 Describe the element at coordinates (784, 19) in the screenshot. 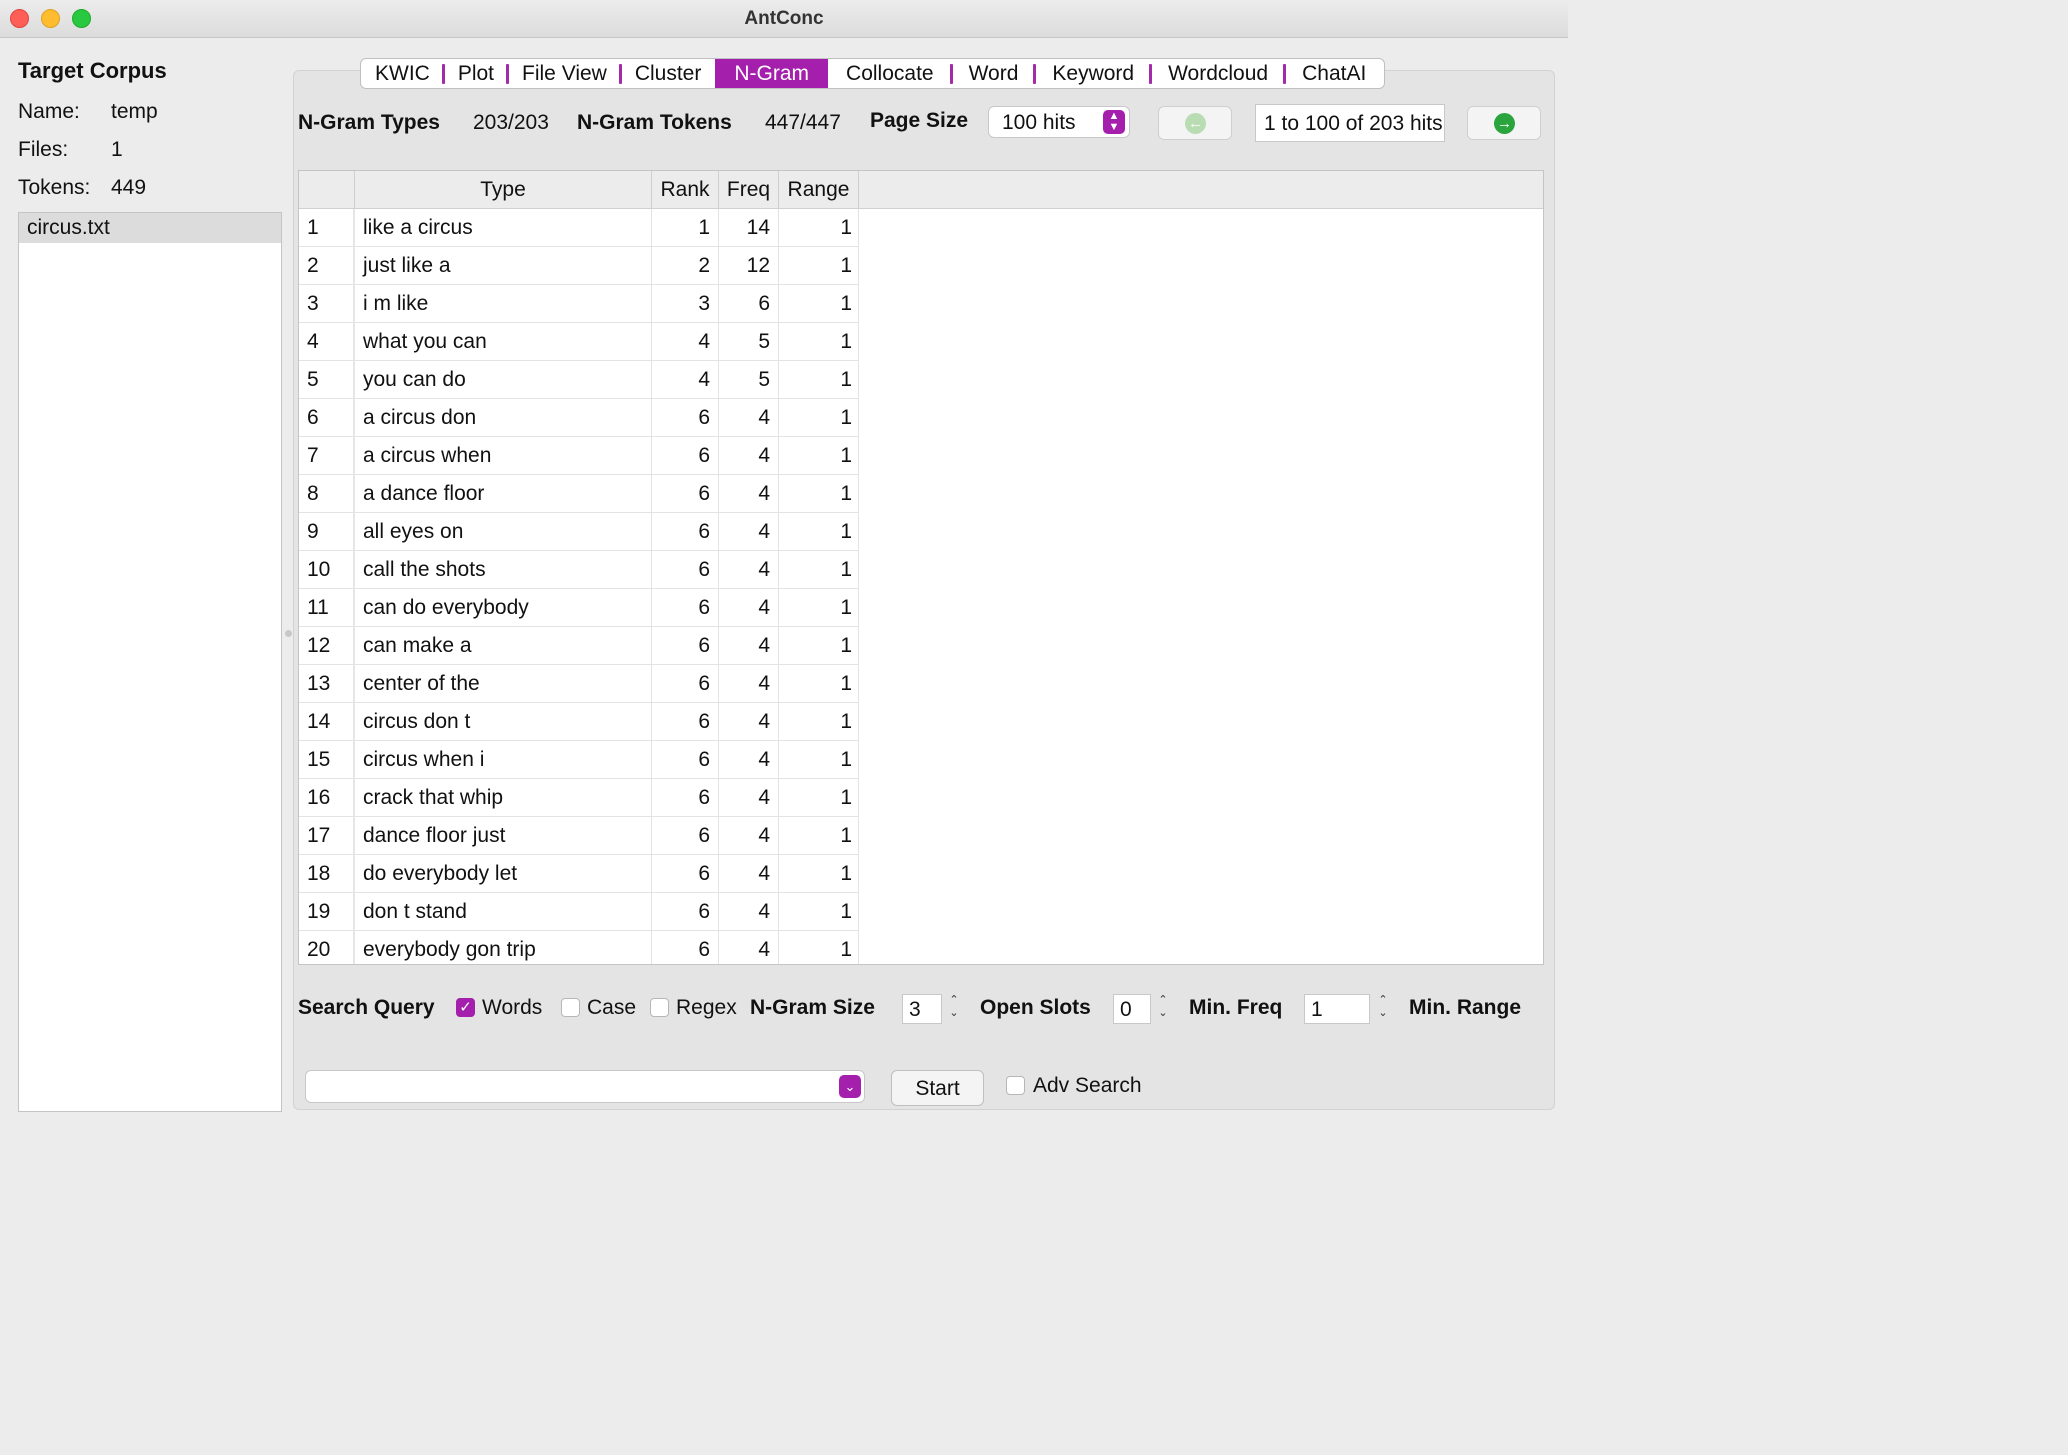

I see `title-bar: AntConc` at that location.